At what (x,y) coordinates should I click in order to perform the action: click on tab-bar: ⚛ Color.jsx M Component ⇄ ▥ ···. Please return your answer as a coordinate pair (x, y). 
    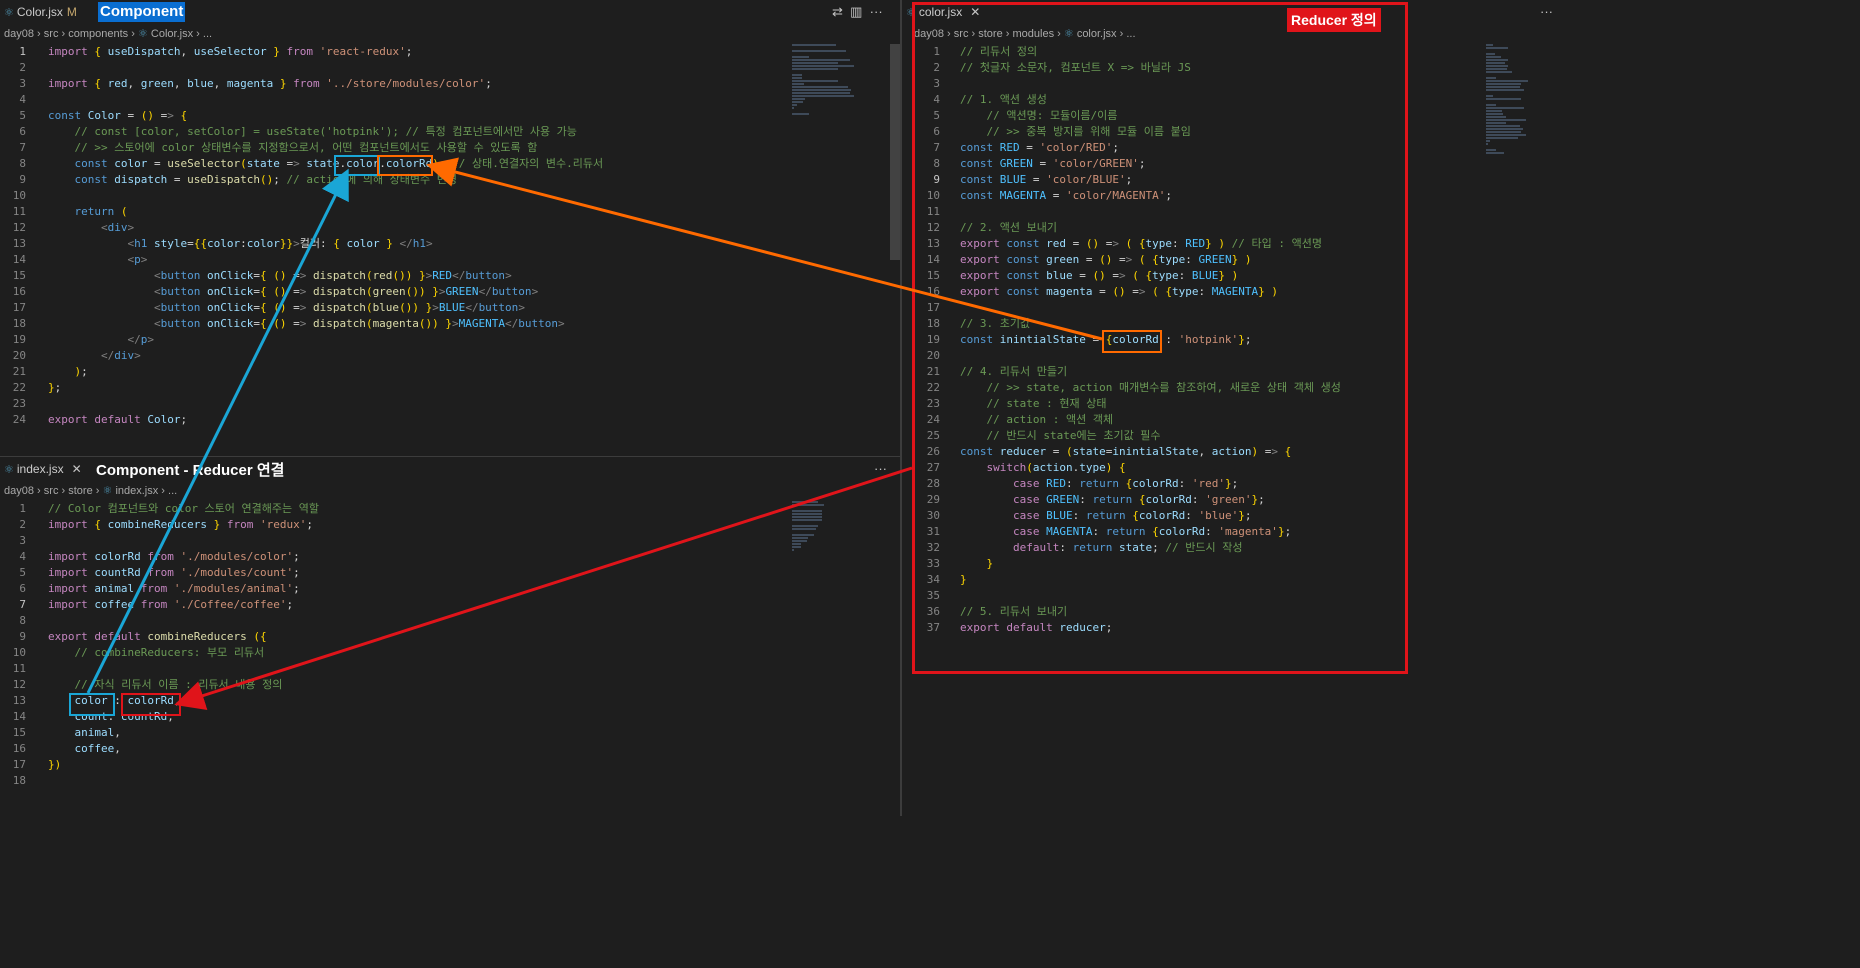
    Looking at the image, I should click on (450, 12).